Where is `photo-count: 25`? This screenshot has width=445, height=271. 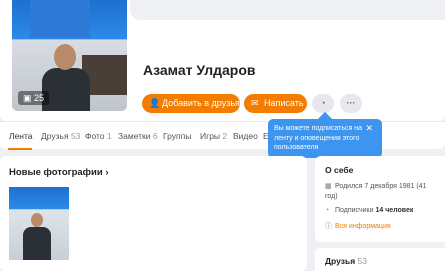 photo-count: 25 is located at coordinates (39, 98).